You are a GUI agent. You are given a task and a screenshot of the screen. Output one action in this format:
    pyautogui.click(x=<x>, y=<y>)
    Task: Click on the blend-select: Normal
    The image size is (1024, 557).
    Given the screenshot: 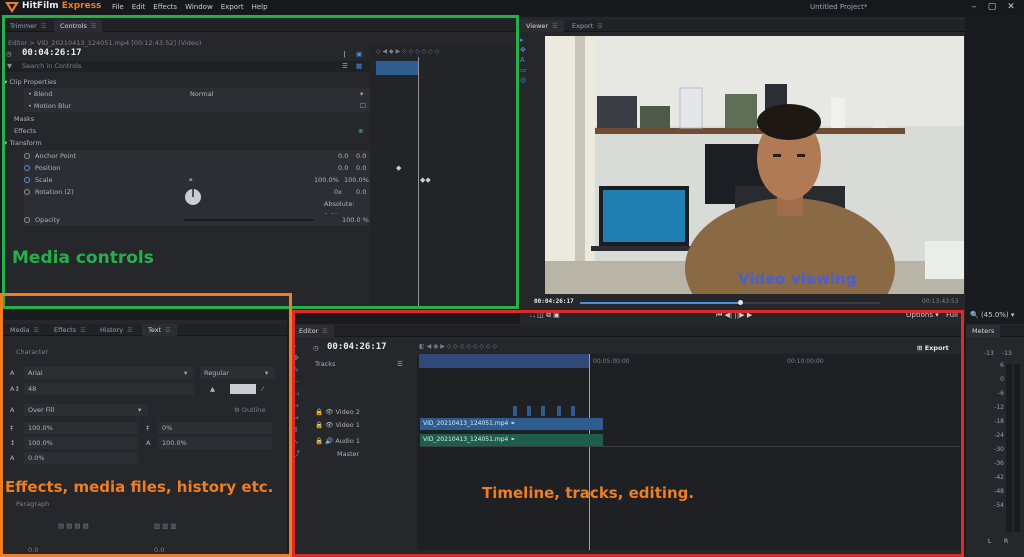 What is the action you would take?
    pyautogui.click(x=202, y=94)
    